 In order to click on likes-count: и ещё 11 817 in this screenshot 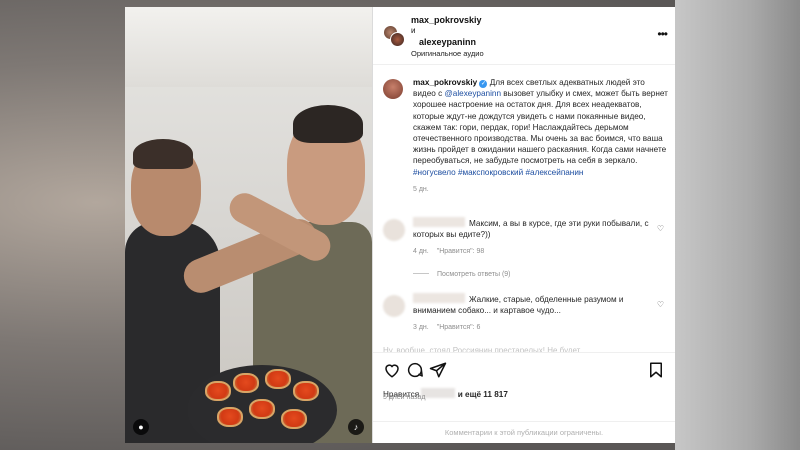, I will do `click(482, 394)`.